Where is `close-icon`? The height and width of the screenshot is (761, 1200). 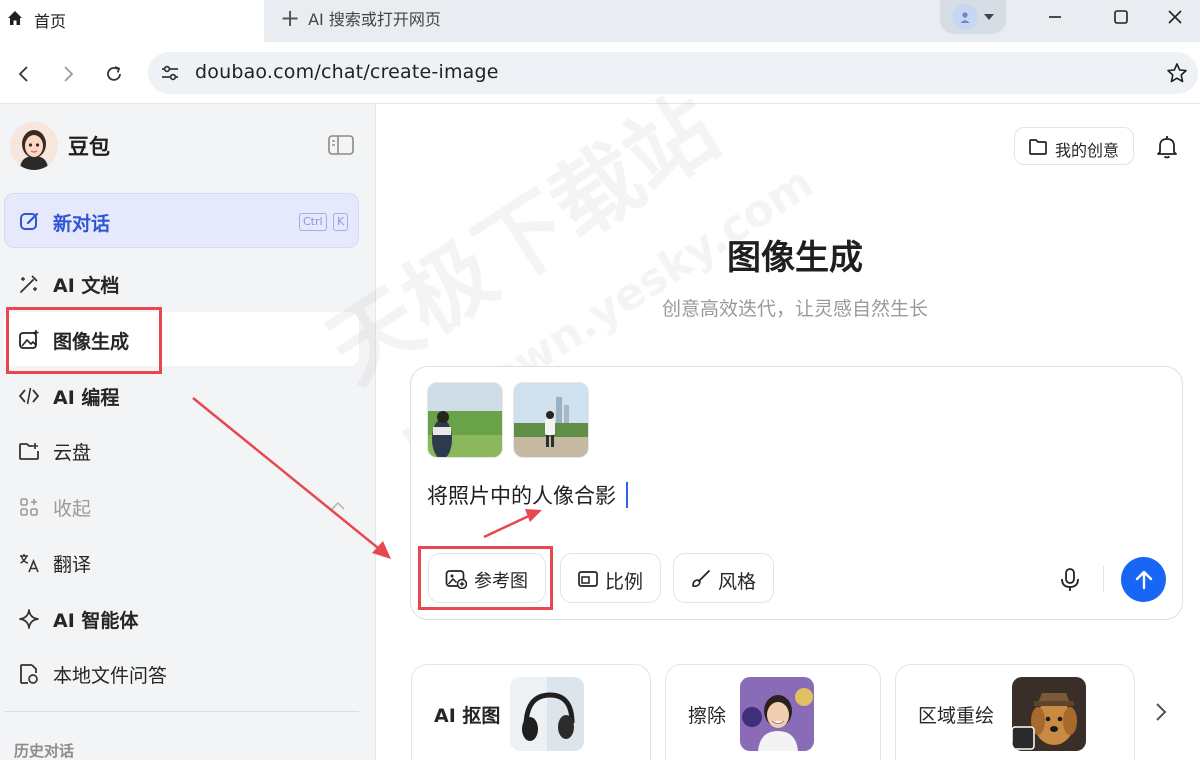 close-icon is located at coordinates (1175, 17).